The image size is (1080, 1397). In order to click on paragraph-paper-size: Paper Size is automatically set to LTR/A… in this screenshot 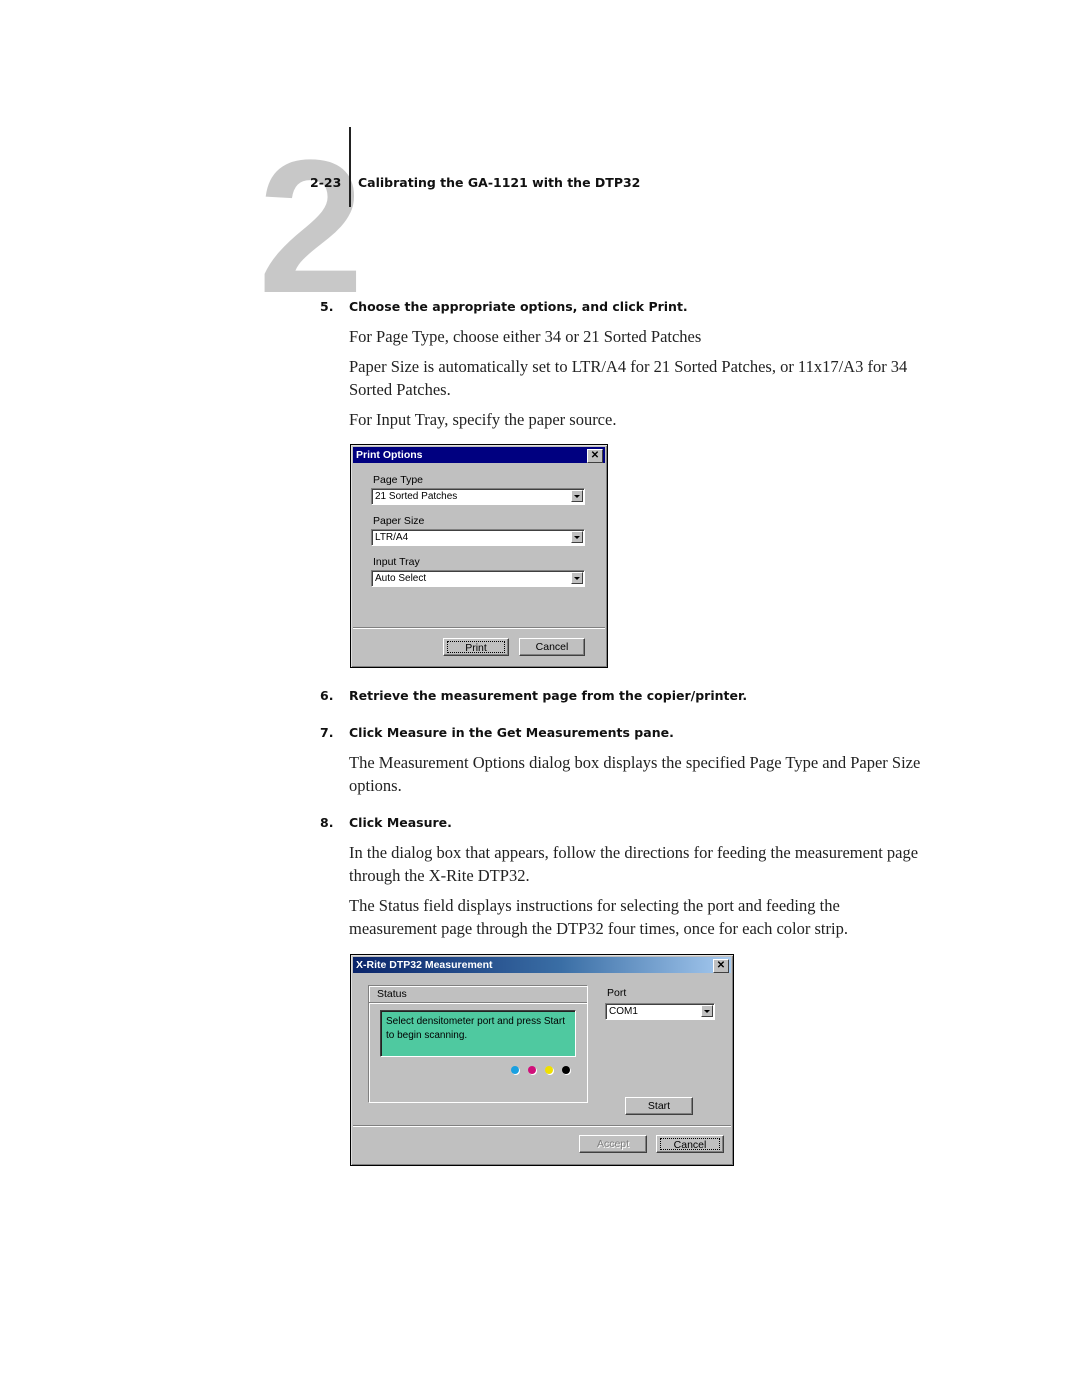, I will do `click(628, 378)`.